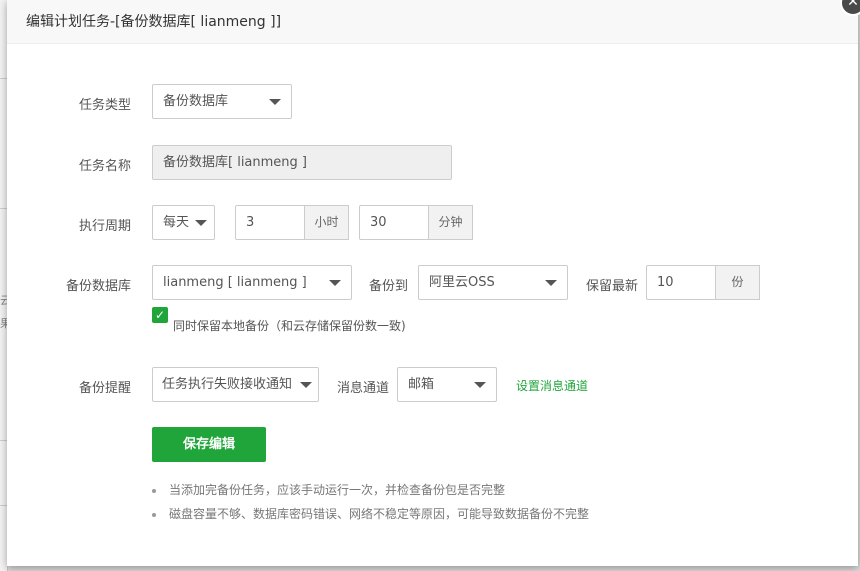 The image size is (860, 571). I want to click on task-type-label: 任务类型, so click(104, 105).